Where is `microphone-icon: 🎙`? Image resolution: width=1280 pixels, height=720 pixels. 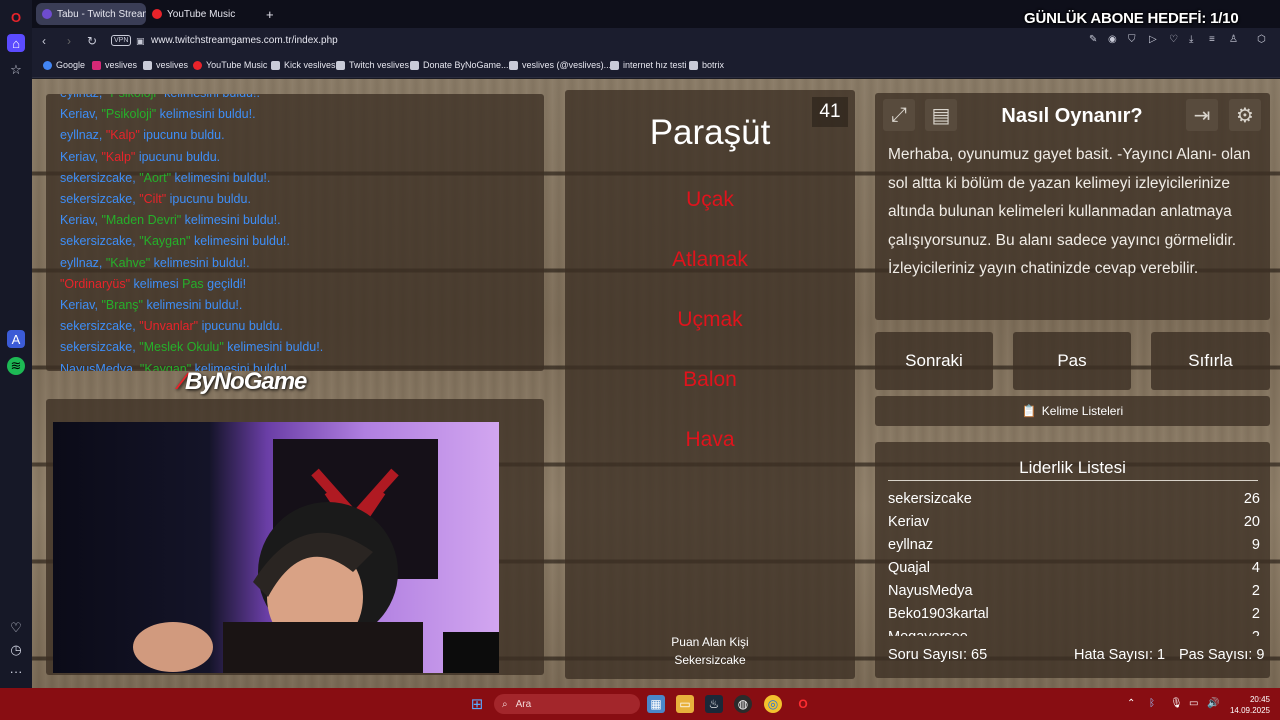
microphone-icon: 🎙 is located at coordinates (1176, 703).